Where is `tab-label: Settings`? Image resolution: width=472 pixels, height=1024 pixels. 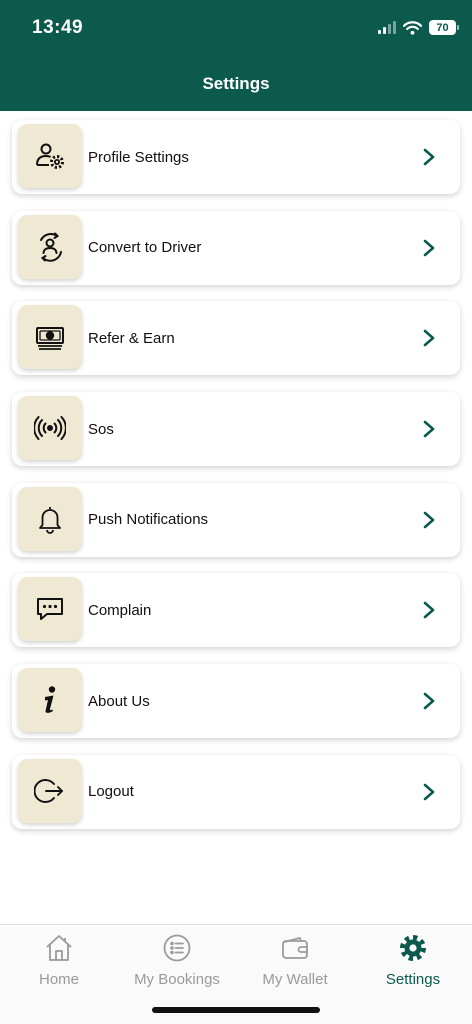
tab-label: Settings is located at coordinates (413, 979).